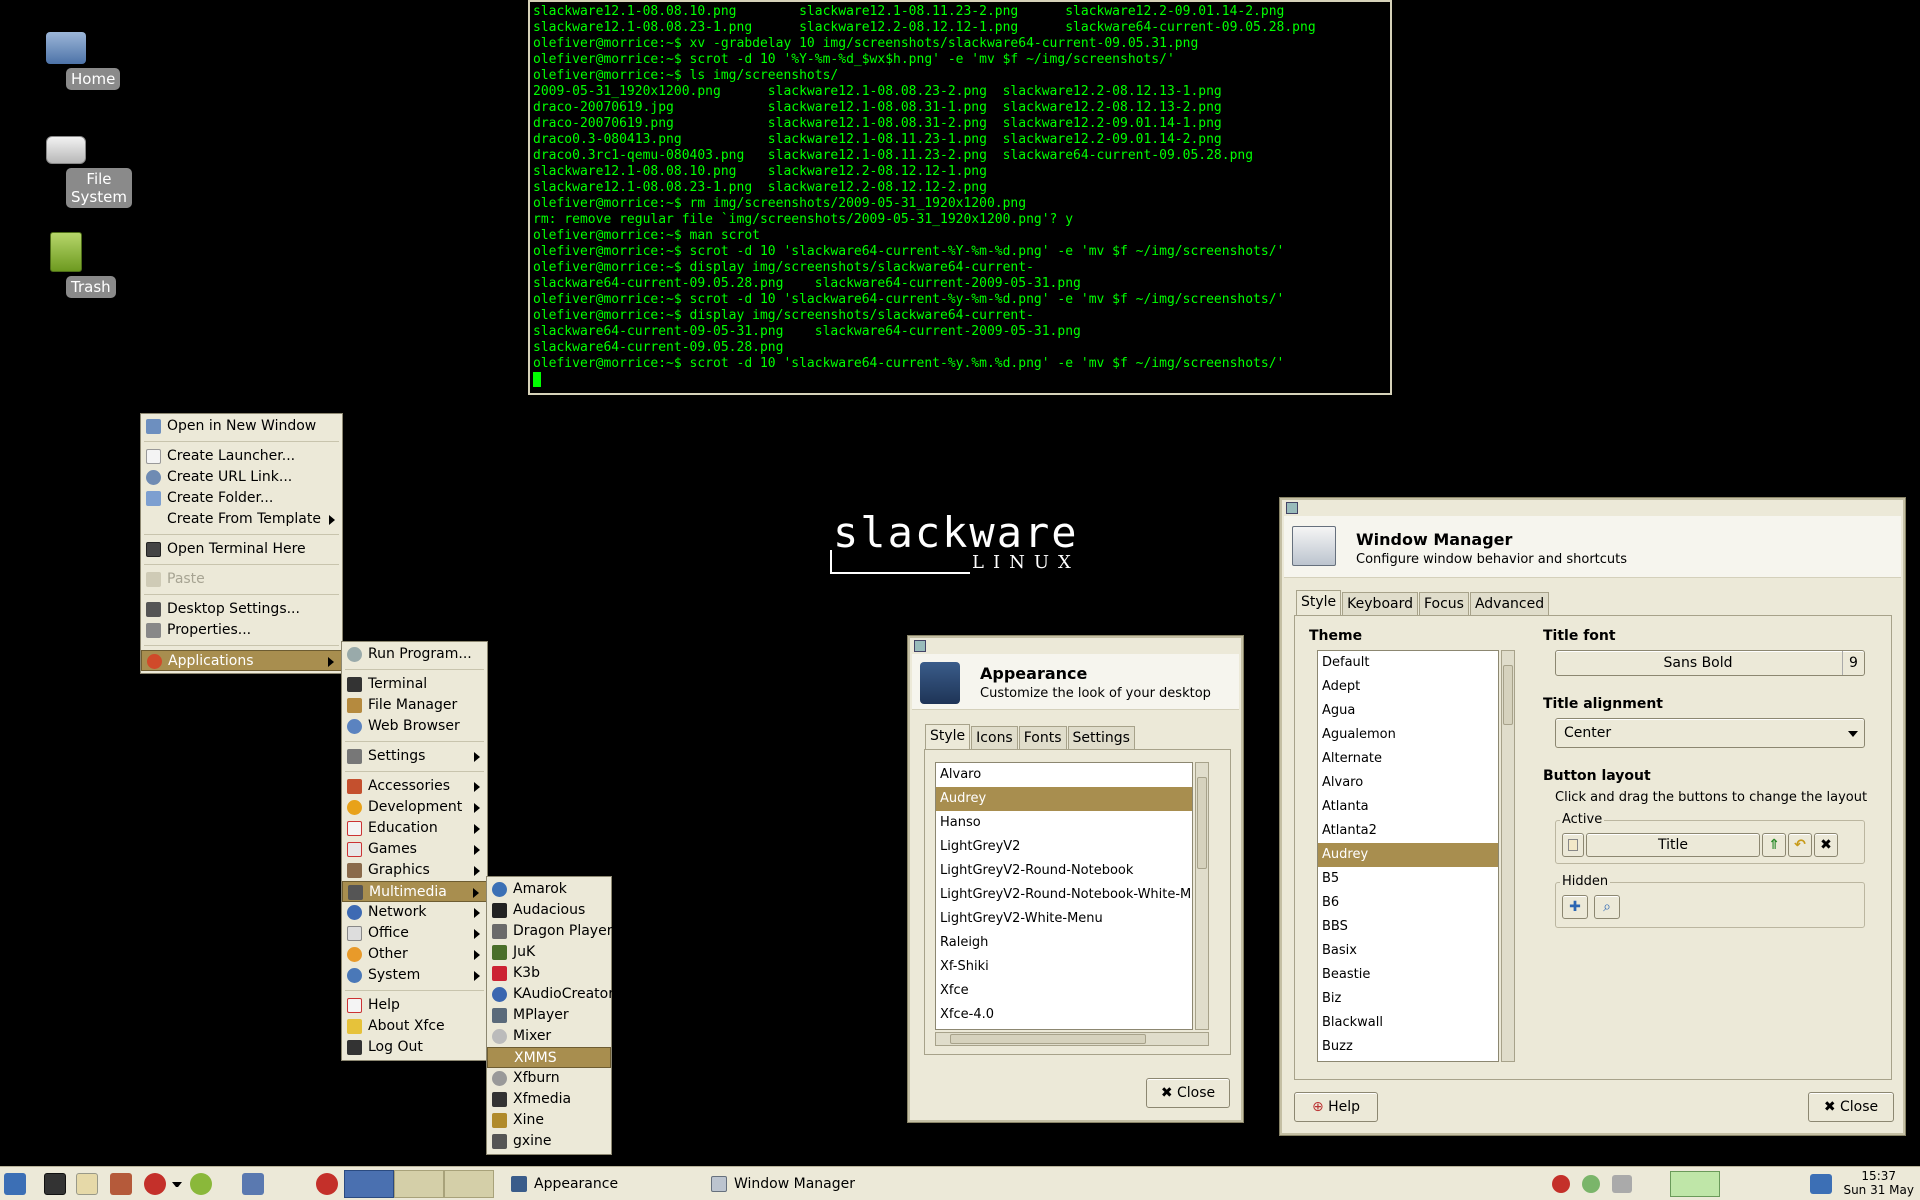 The width and height of the screenshot is (1920, 1200). I want to click on wm-theme-list-scrollbar, so click(1508, 856).